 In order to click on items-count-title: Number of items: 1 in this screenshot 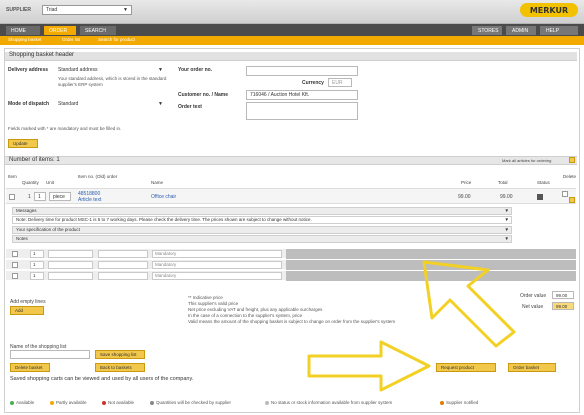, I will do `click(291, 160)`.